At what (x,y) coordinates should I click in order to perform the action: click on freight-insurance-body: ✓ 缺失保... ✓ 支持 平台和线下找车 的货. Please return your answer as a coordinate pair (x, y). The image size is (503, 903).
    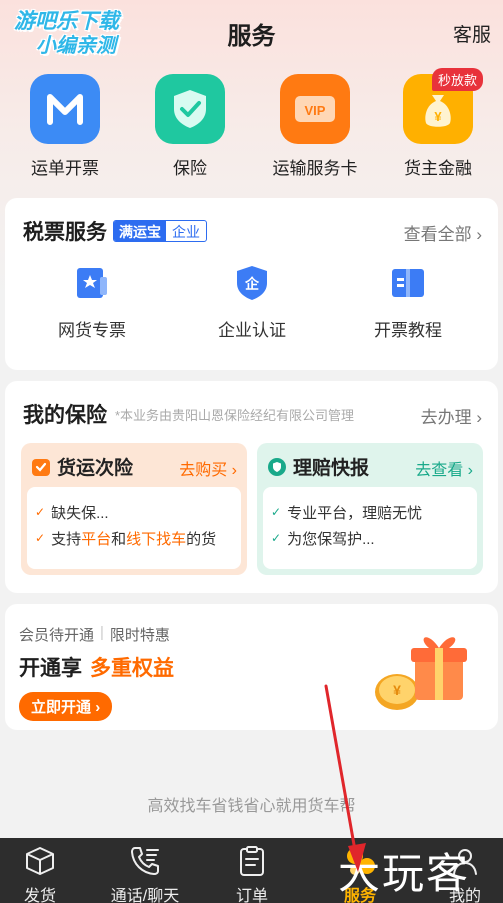
    Looking at the image, I should click on (134, 528).